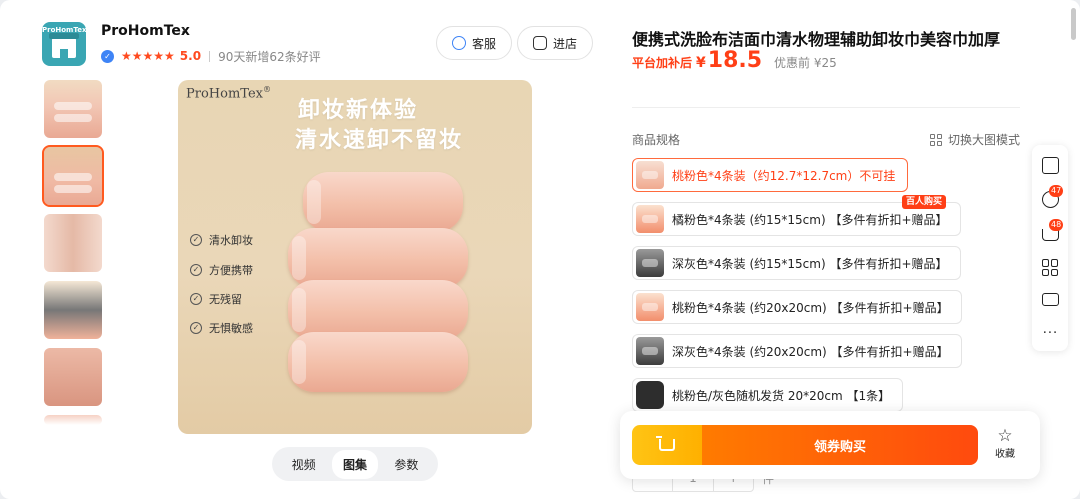 The width and height of the screenshot is (1080, 499). I want to click on buy-bar: 领券购买 ☆ 收藏, so click(830, 445).